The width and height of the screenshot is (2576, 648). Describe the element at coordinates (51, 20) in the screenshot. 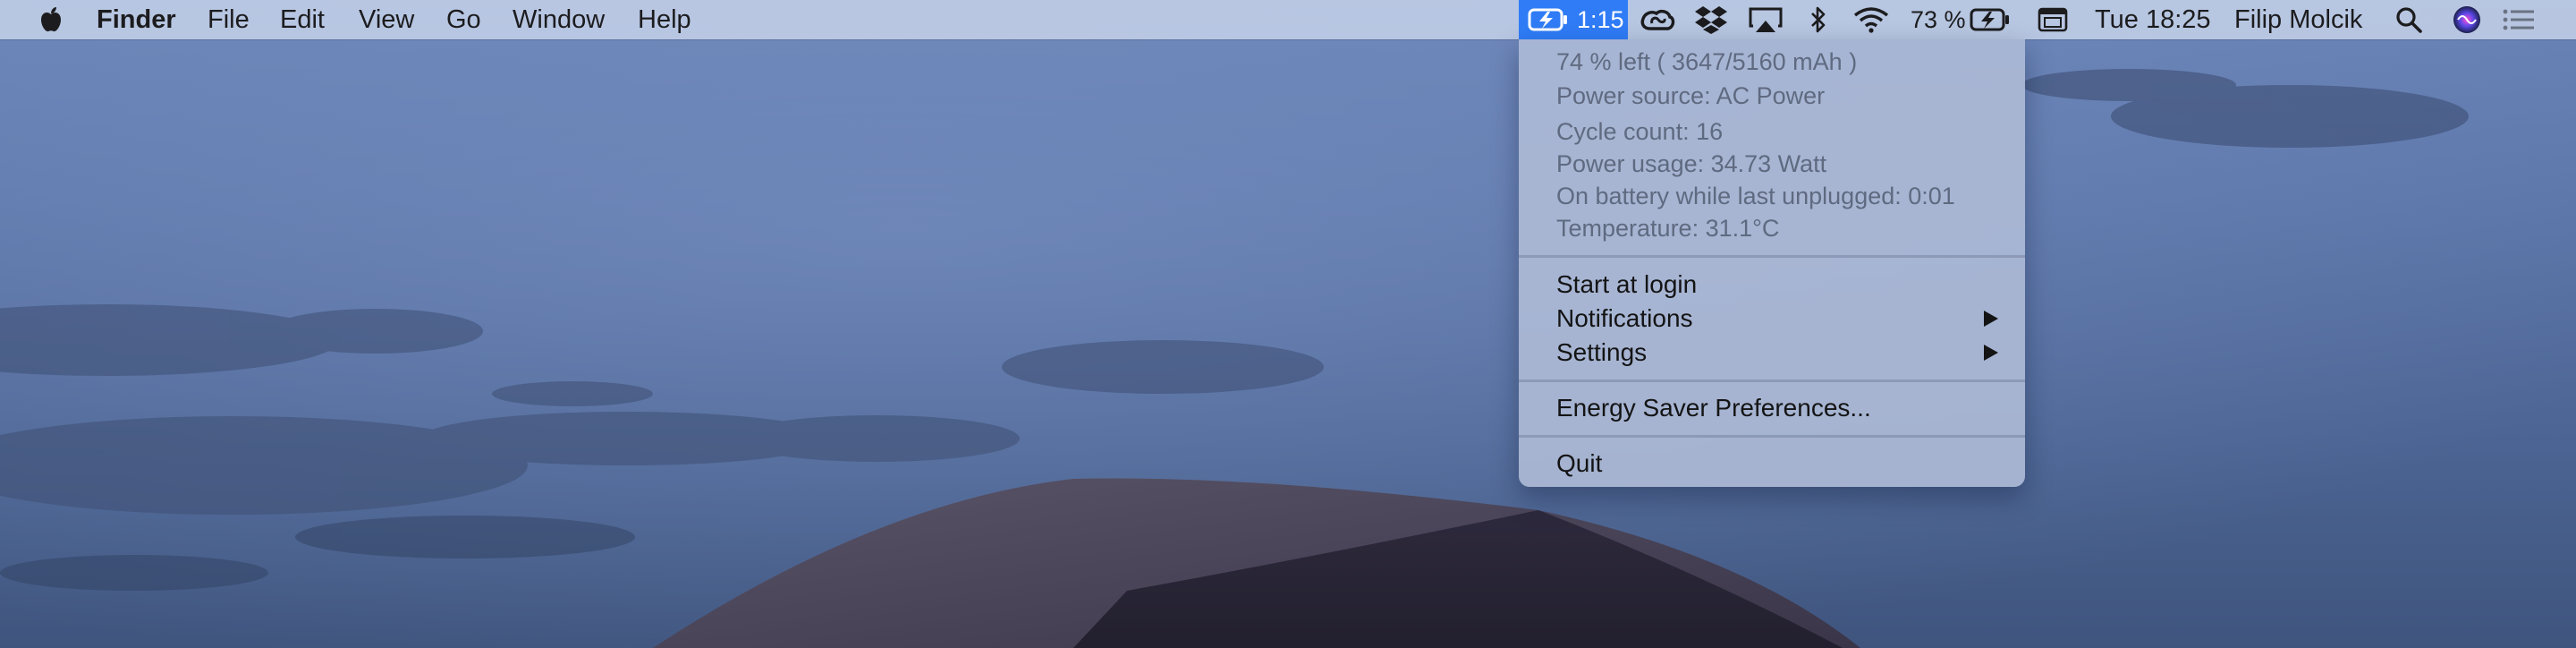

I see `apple-icon` at that location.